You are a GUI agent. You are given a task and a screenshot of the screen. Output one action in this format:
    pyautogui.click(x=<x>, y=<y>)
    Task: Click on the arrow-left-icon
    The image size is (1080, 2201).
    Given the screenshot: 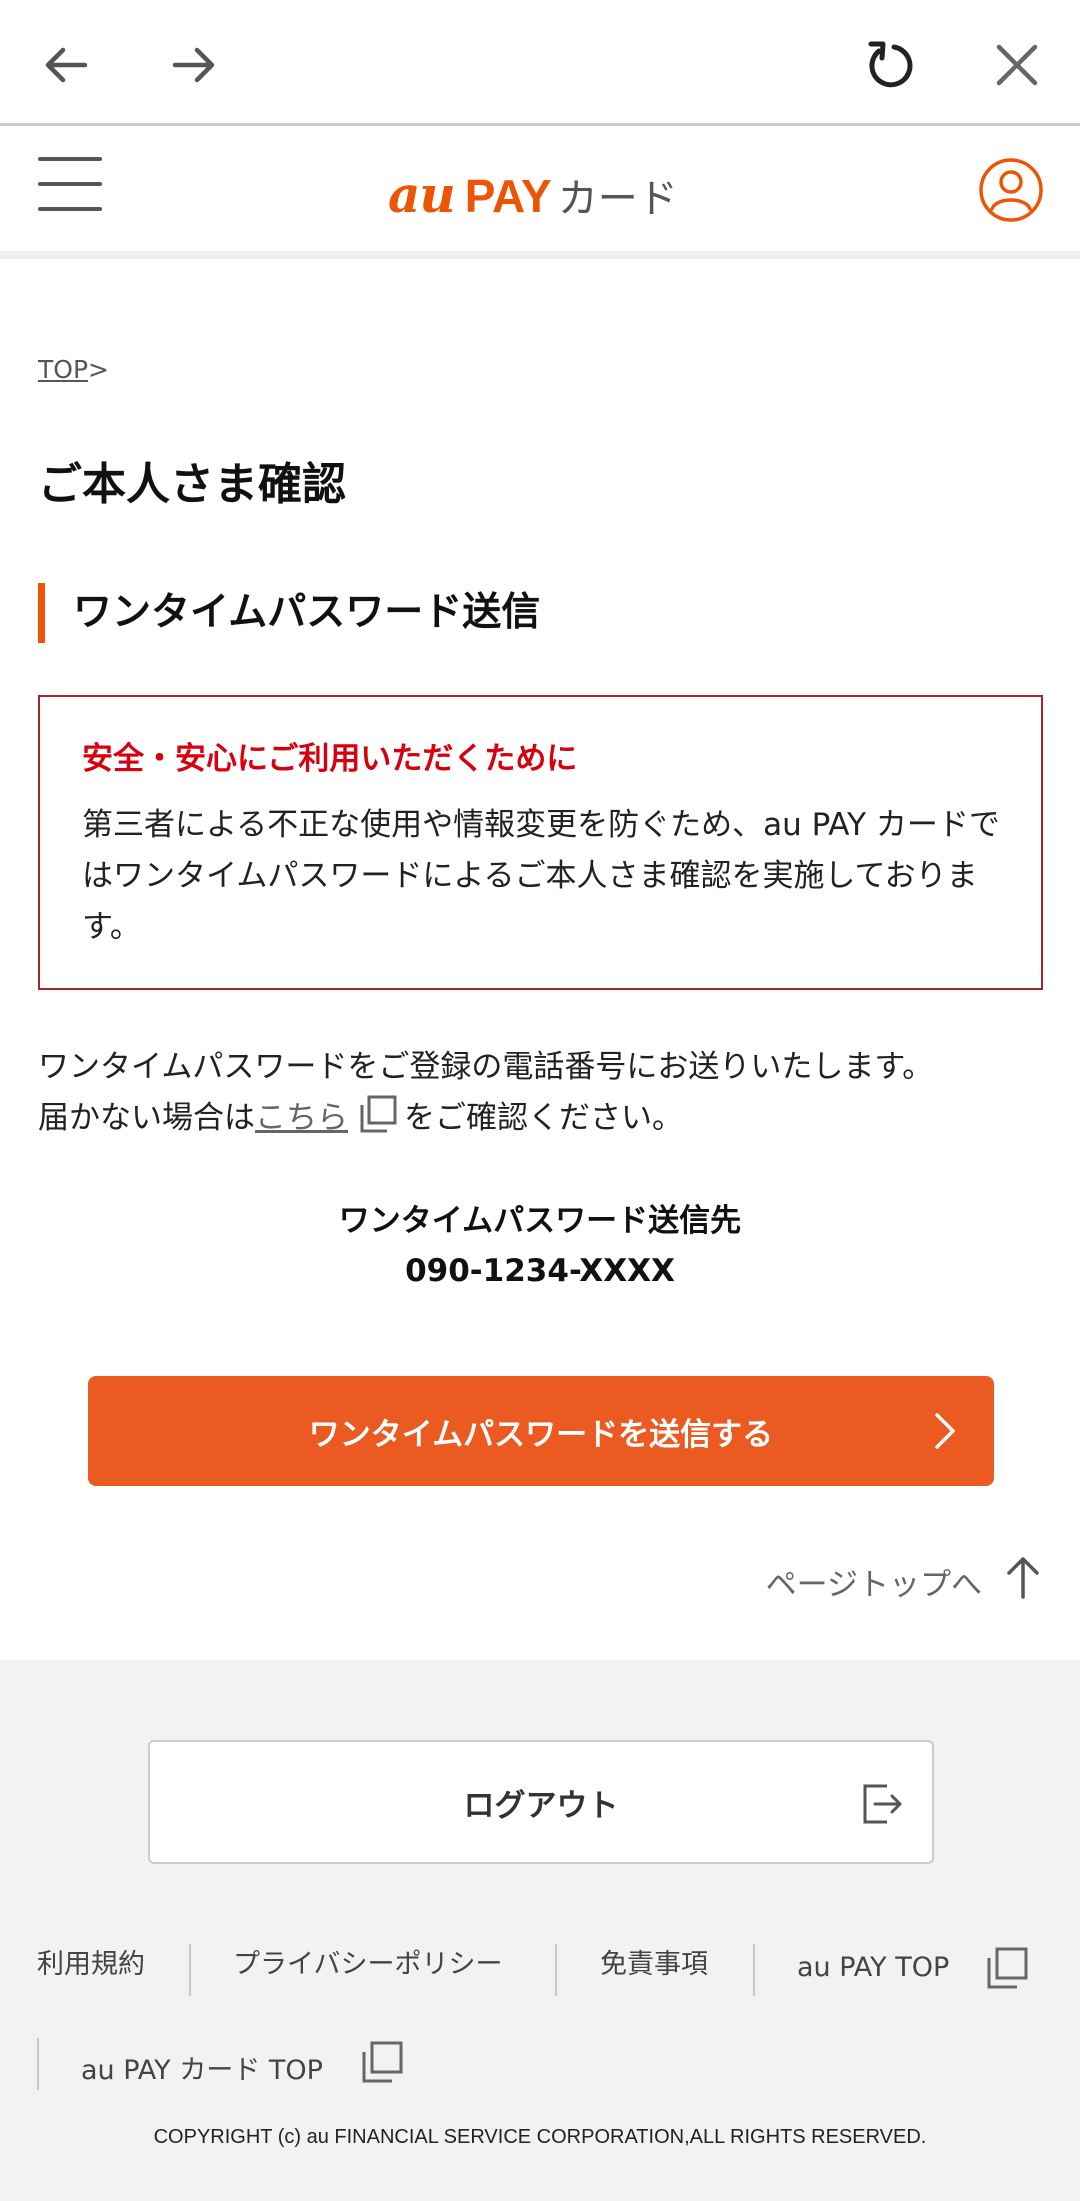 What is the action you would take?
    pyautogui.click(x=66, y=65)
    